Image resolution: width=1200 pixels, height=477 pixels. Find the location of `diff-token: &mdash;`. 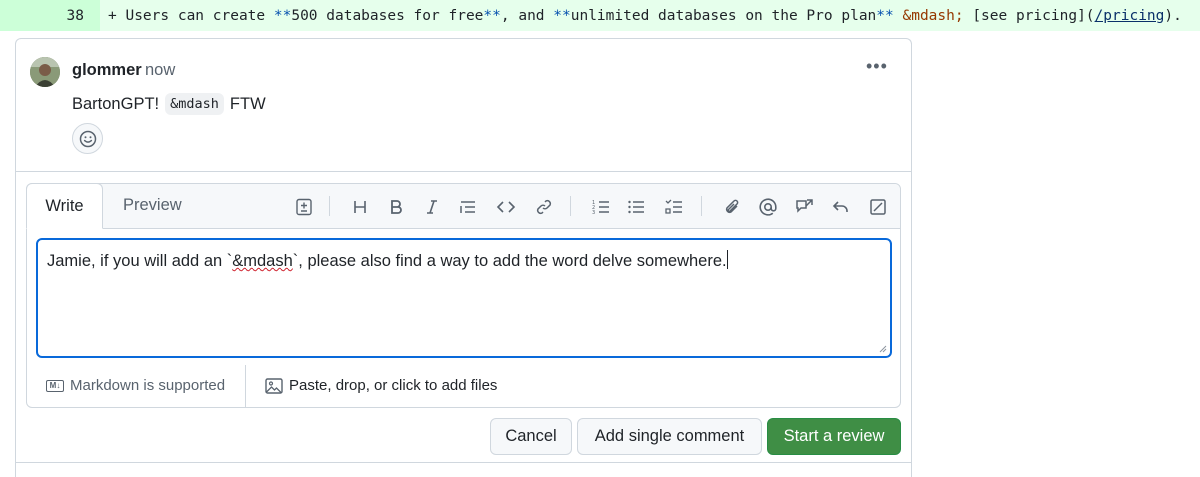

diff-token: &mdash; is located at coordinates (933, 15).